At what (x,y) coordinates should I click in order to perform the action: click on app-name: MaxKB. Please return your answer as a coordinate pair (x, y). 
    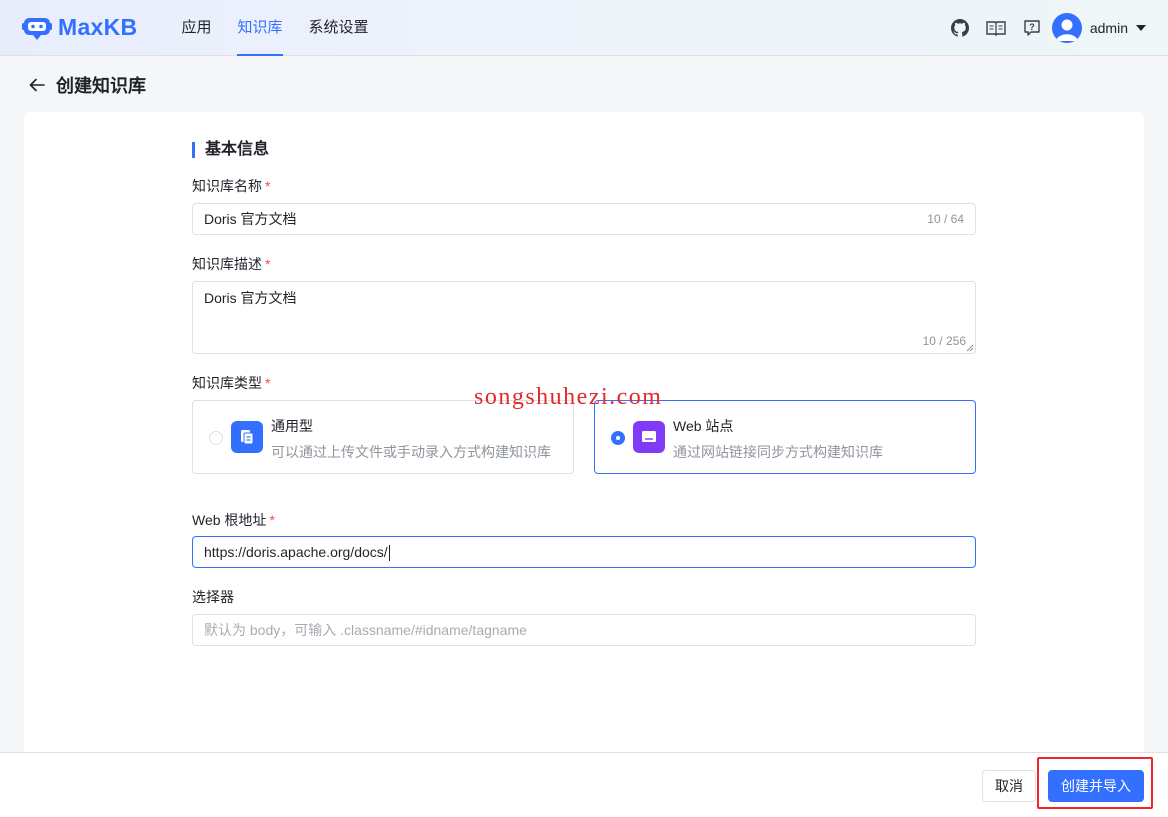
    Looking at the image, I should click on (98, 27).